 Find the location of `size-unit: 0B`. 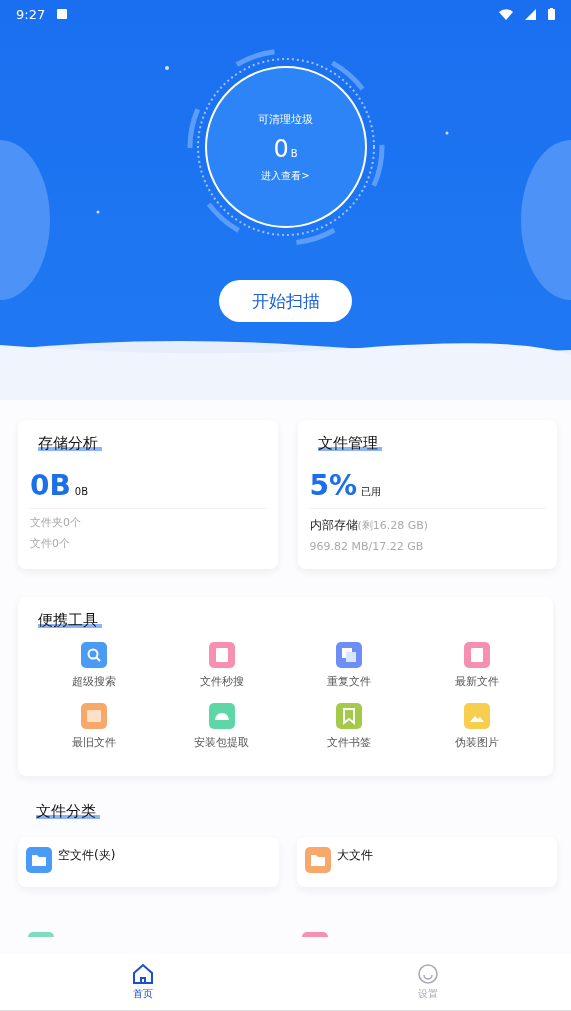

size-unit: 0B is located at coordinates (81, 491).